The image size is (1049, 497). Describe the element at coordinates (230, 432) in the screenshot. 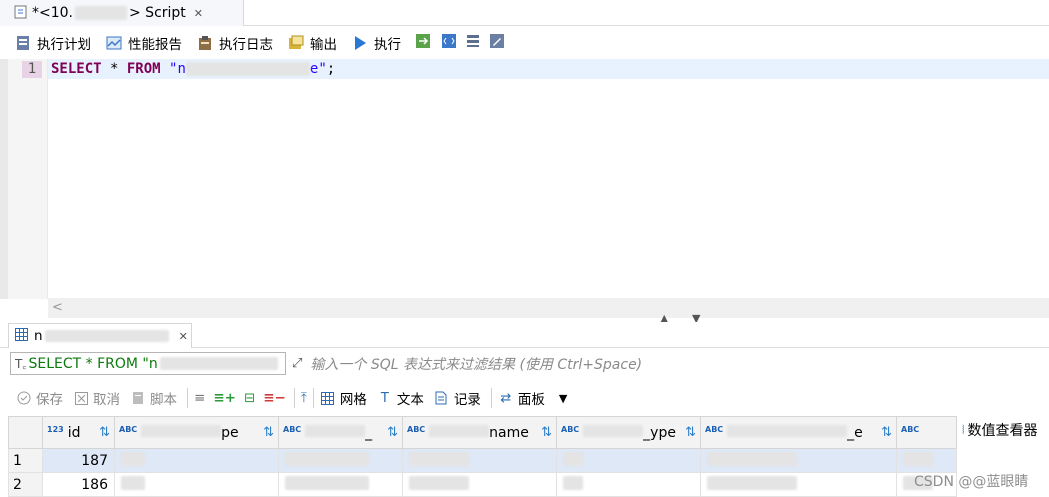

I see `column-header-label: pe` at that location.